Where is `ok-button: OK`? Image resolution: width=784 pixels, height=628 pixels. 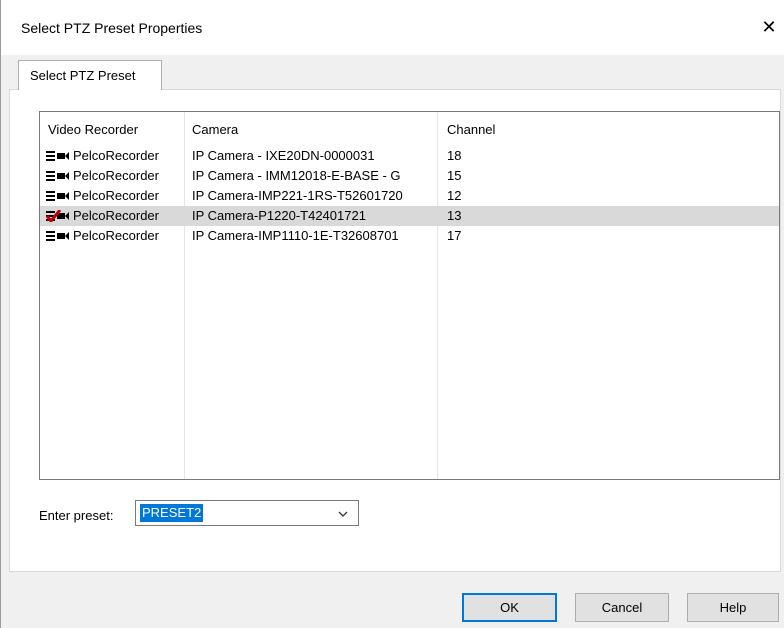 ok-button: OK is located at coordinates (509, 607).